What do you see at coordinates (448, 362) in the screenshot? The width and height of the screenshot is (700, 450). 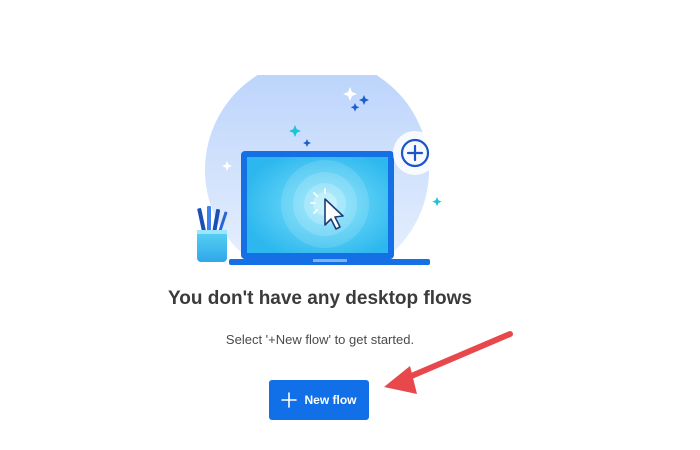 I see `red-arrow-icon` at bounding box center [448, 362].